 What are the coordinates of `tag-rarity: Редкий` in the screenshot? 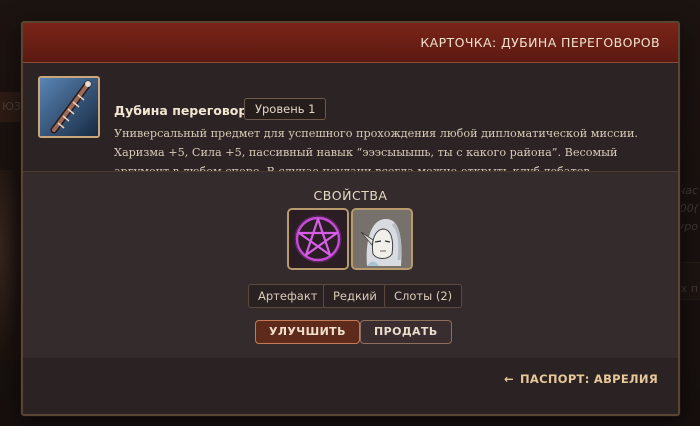 It's located at (355, 296).